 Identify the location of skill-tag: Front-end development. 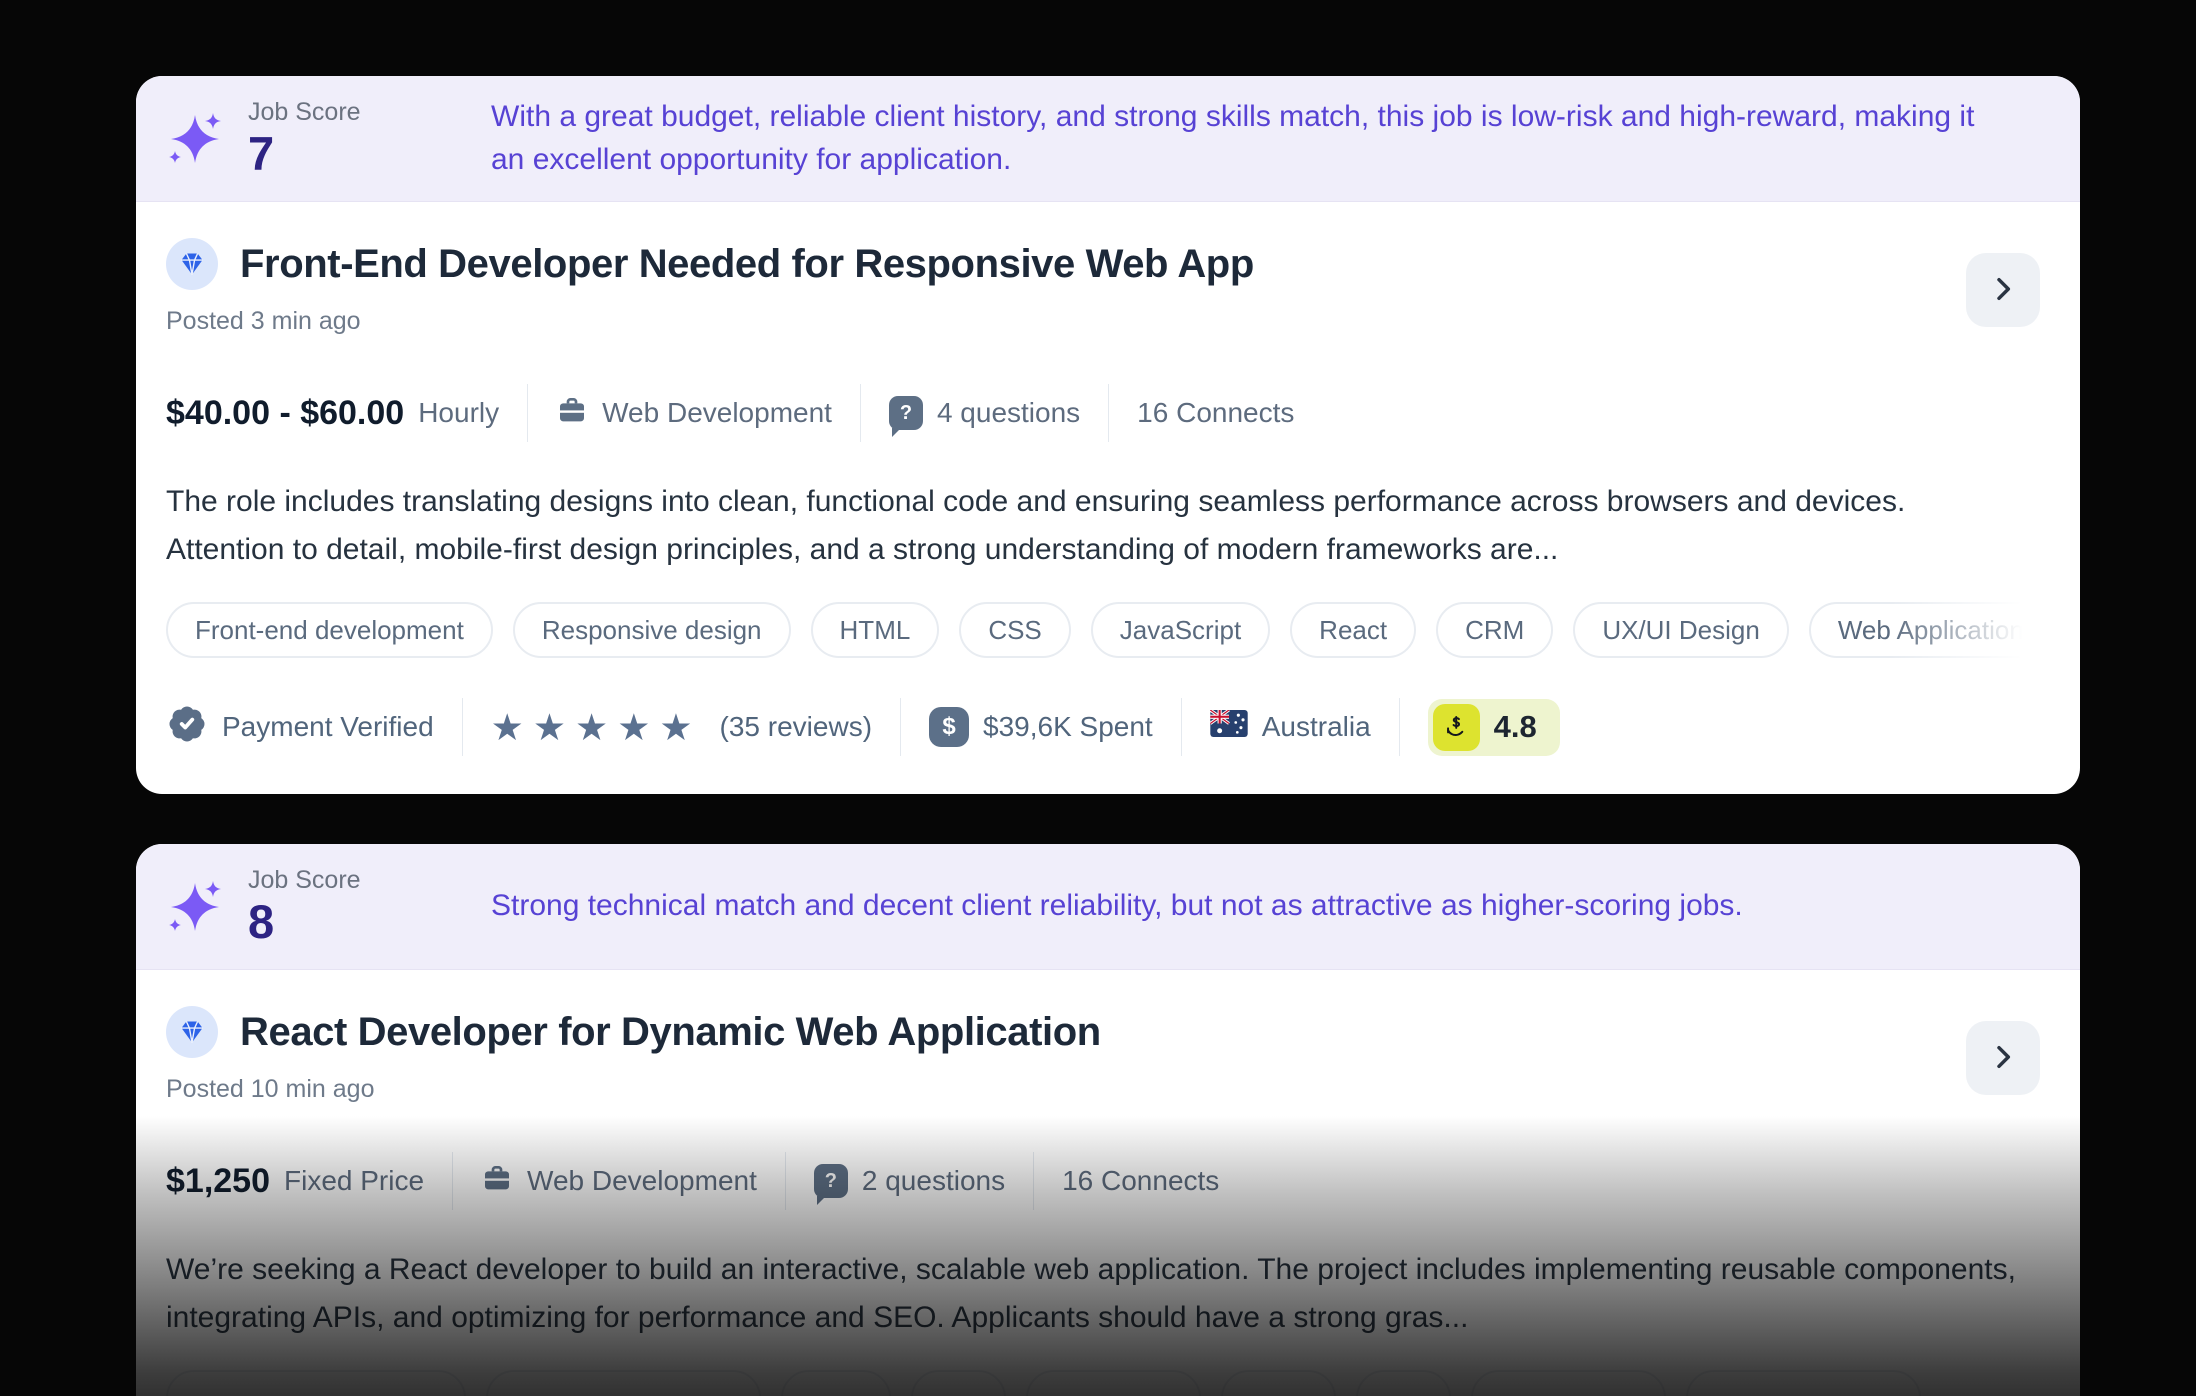
(329, 630).